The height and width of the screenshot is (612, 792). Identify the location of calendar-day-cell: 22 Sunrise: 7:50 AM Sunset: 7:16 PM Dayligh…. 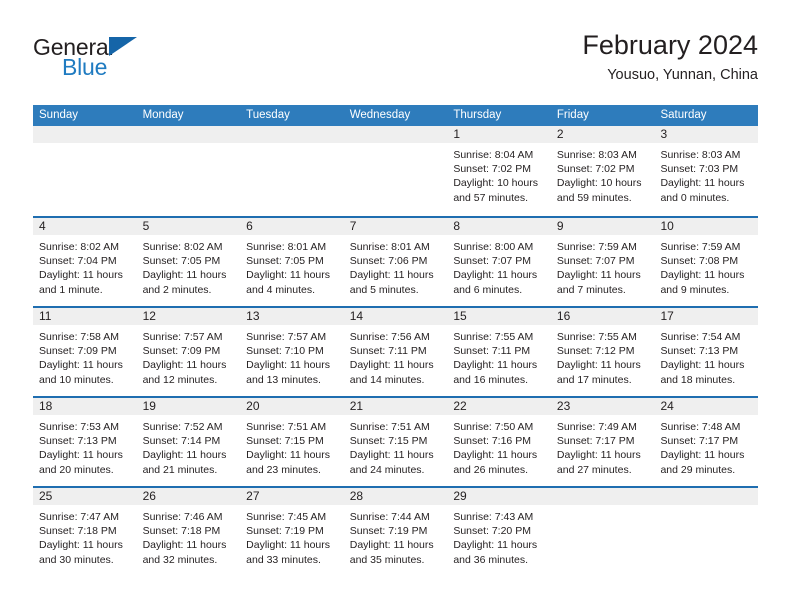
(499, 442).